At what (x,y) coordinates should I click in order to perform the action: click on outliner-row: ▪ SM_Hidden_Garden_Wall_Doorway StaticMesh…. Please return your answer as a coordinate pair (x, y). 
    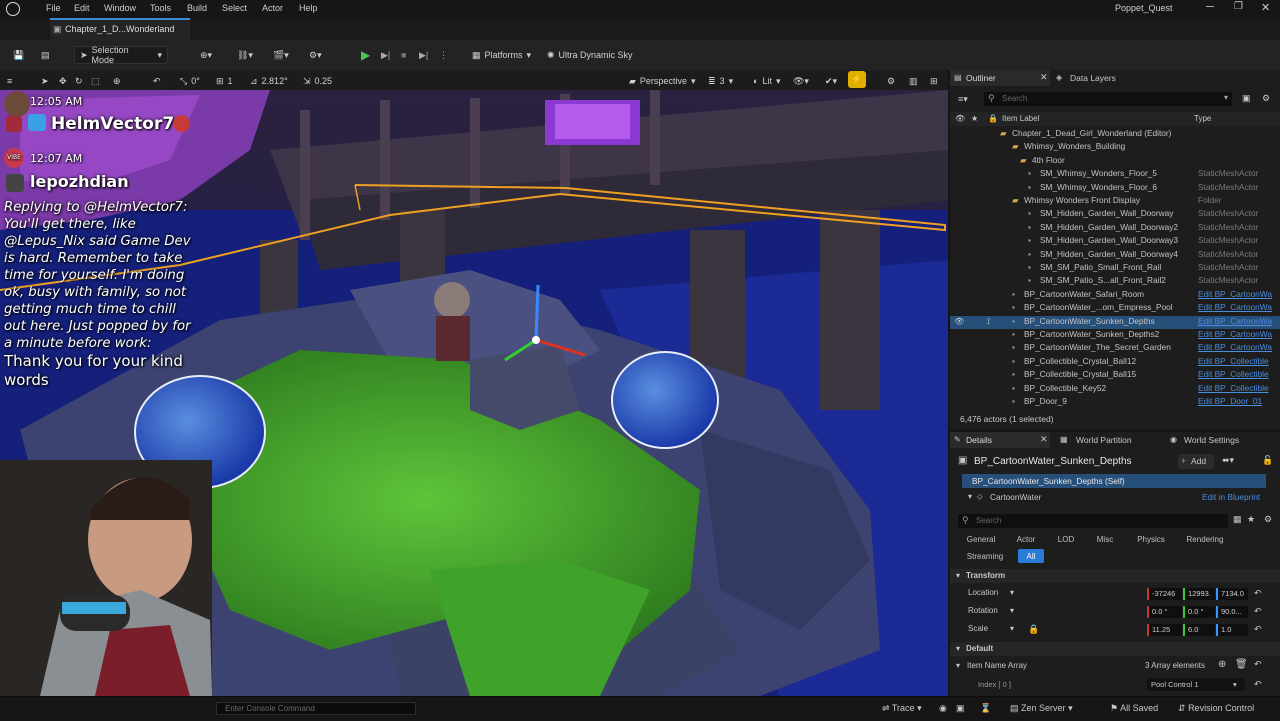
    Looking at the image, I should click on (1115, 214).